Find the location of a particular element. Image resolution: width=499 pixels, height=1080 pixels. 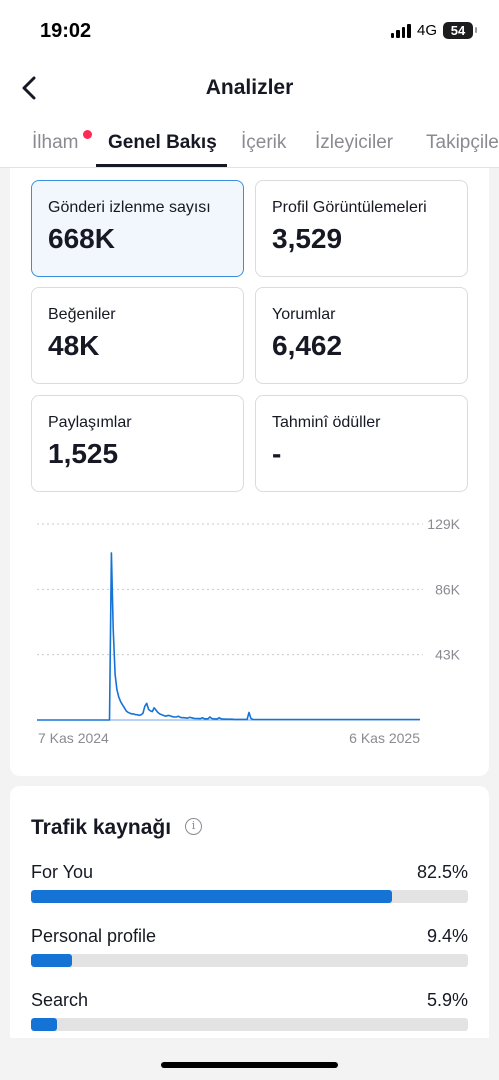

series-line is located at coordinates (228, 636).